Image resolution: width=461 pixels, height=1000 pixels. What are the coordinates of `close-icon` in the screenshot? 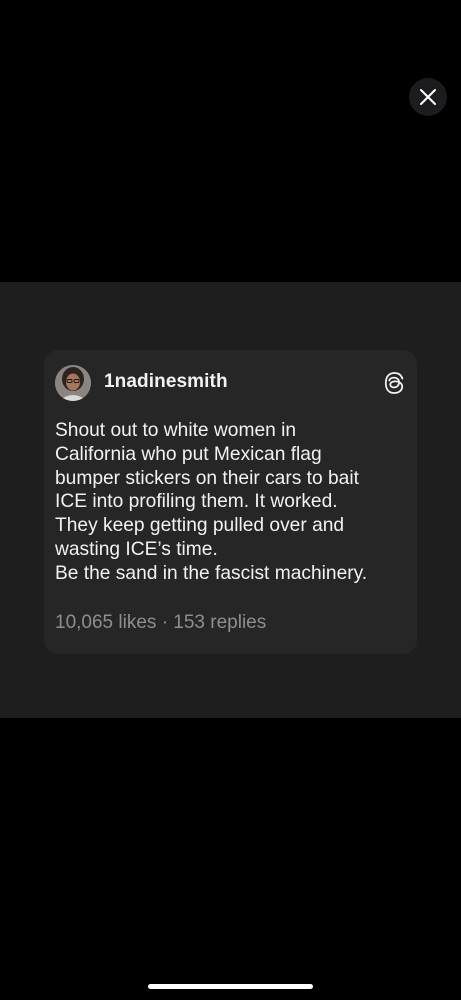 It's located at (428, 97).